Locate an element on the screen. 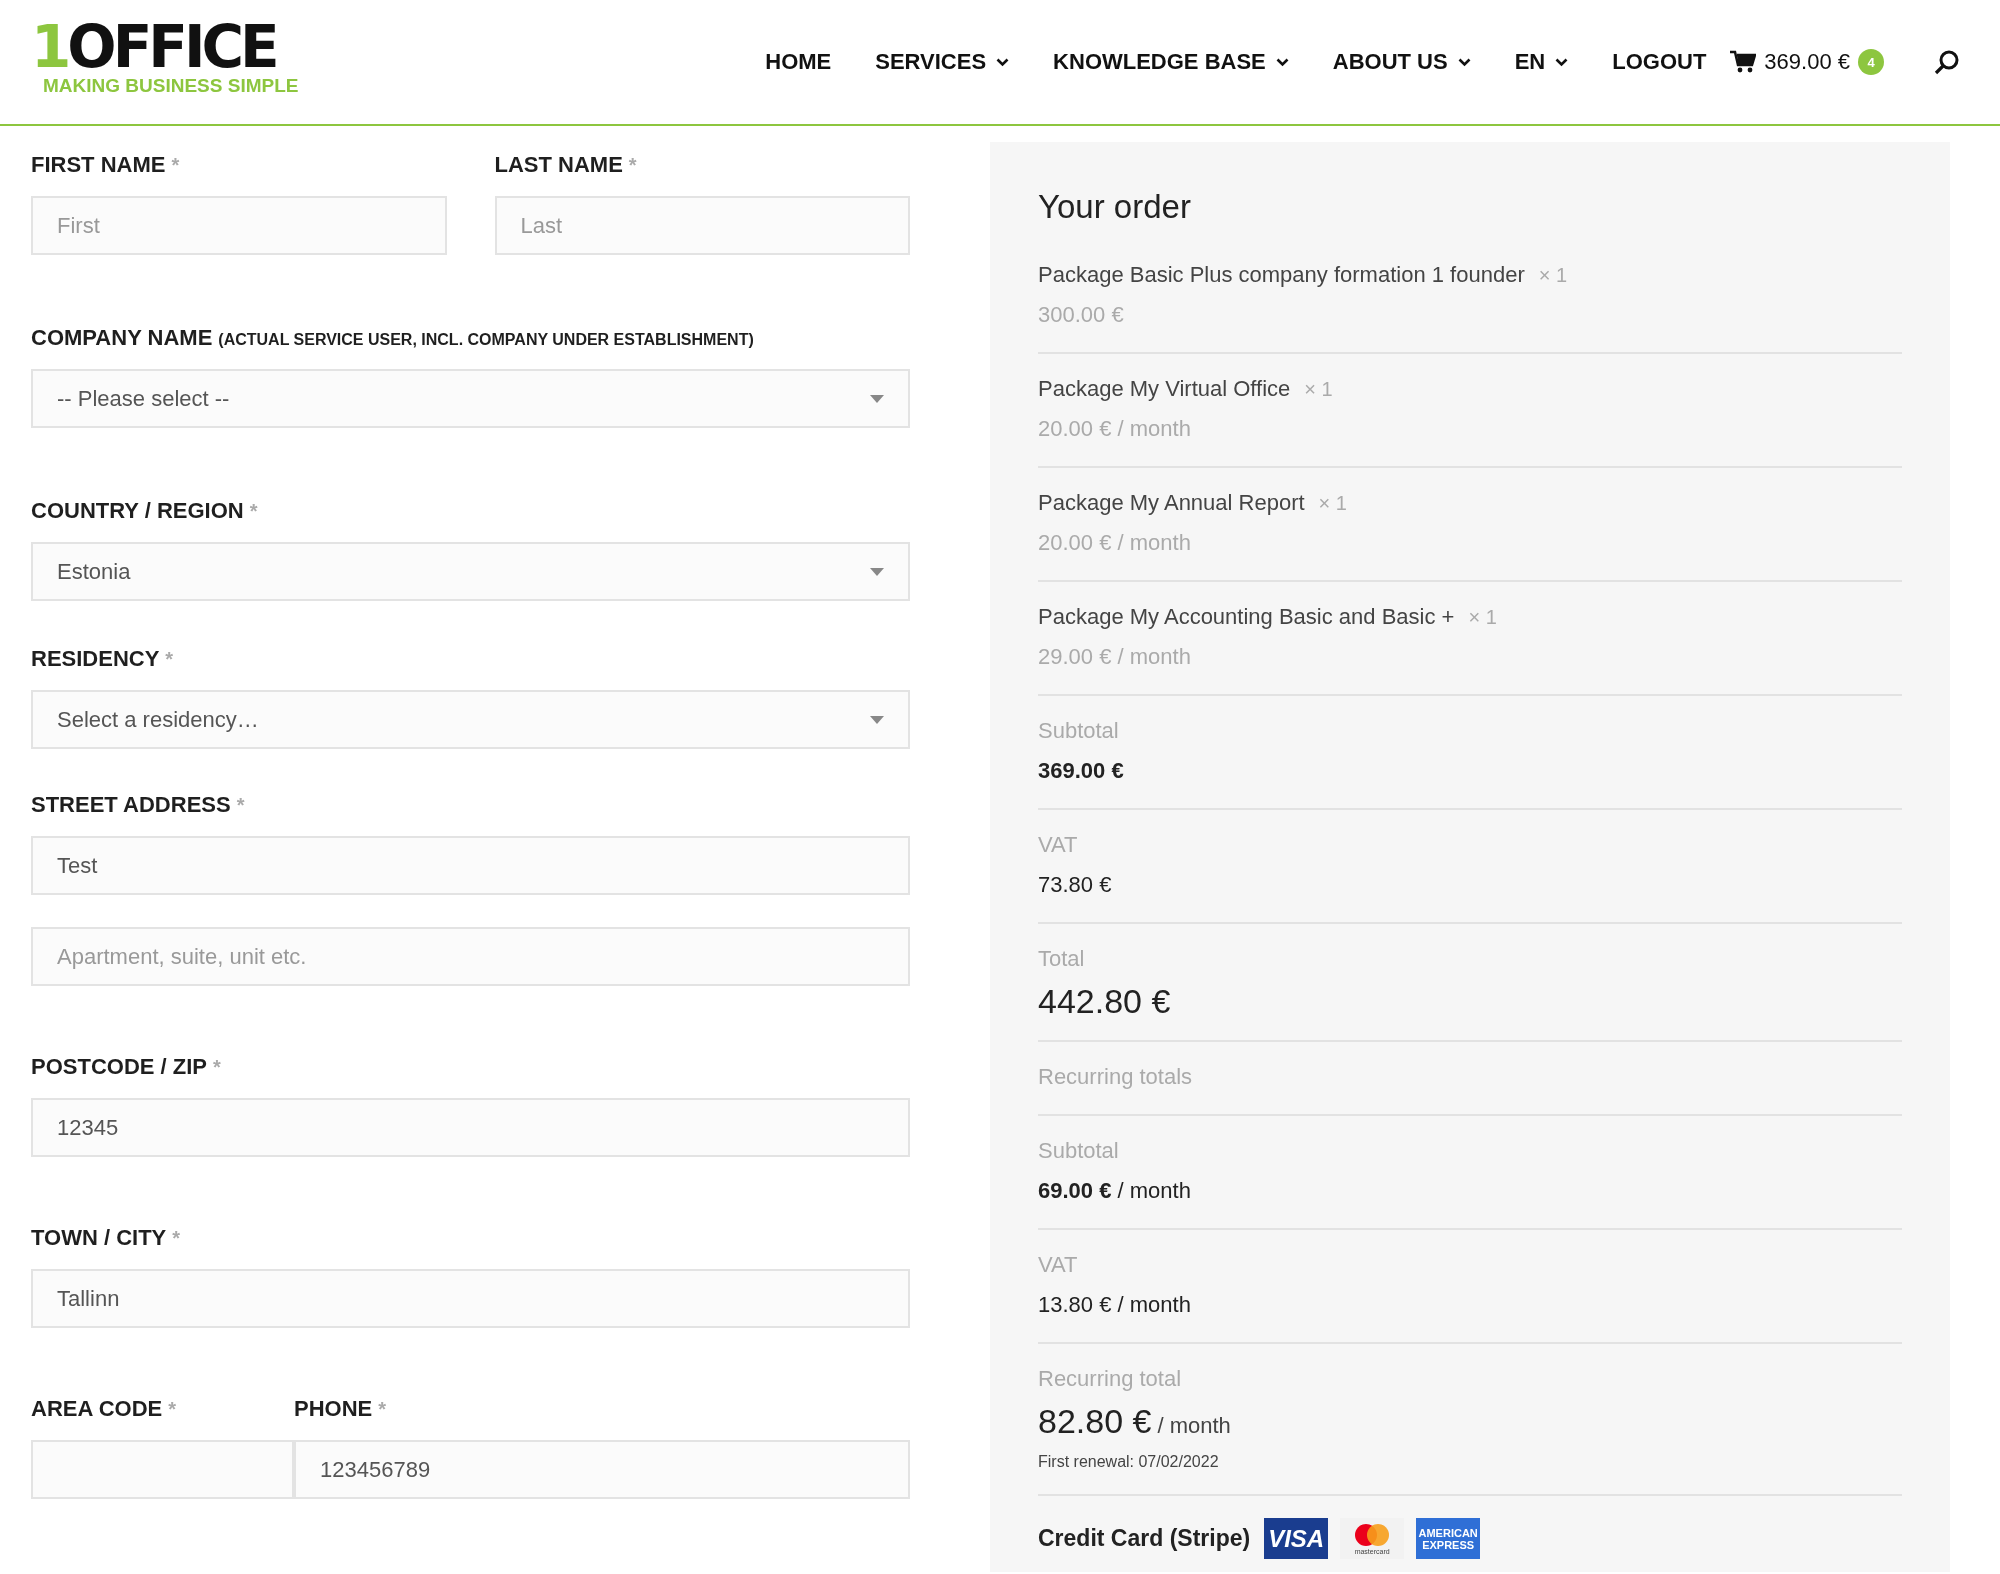 This screenshot has width=2000, height=1574. item-name: Package My Virtual Office is located at coordinates (1164, 388).